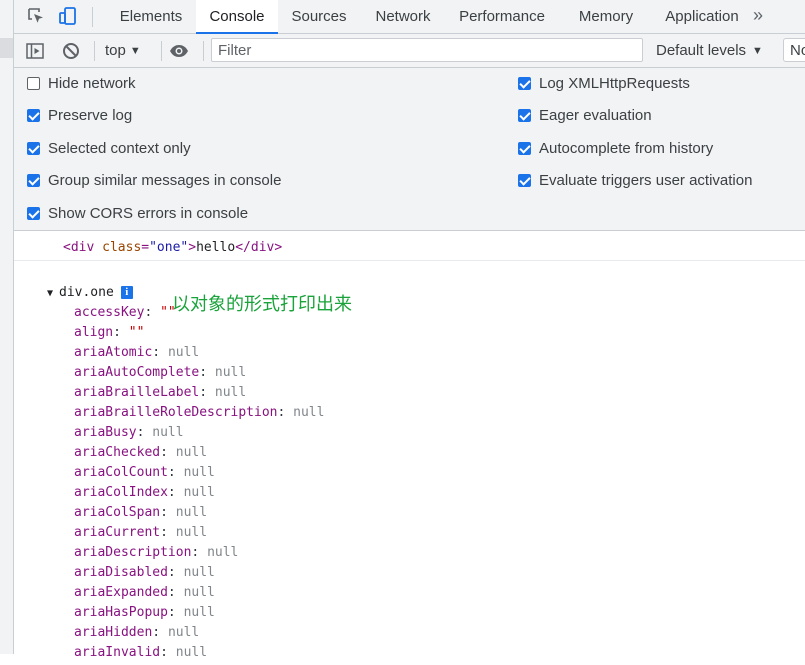  What do you see at coordinates (117, 652) in the screenshot?
I see `property-key: ariaInvalid` at bounding box center [117, 652].